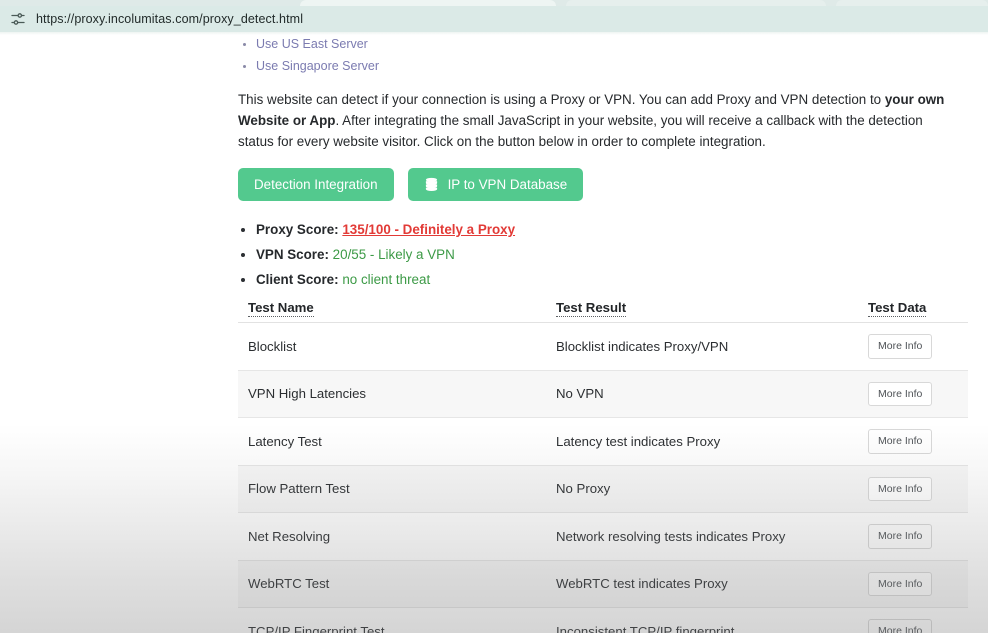  What do you see at coordinates (297, 279) in the screenshot?
I see `score-label: Client Score:` at bounding box center [297, 279].